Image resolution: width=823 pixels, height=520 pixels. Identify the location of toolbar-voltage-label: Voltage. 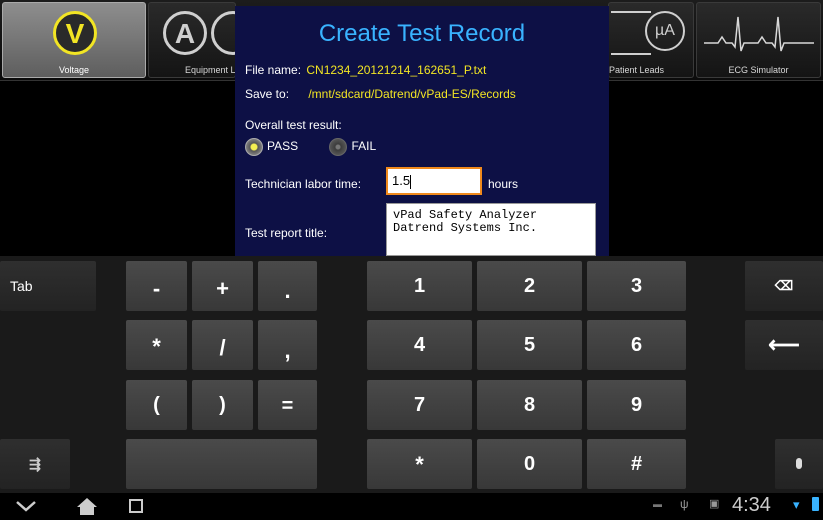
(74, 70).